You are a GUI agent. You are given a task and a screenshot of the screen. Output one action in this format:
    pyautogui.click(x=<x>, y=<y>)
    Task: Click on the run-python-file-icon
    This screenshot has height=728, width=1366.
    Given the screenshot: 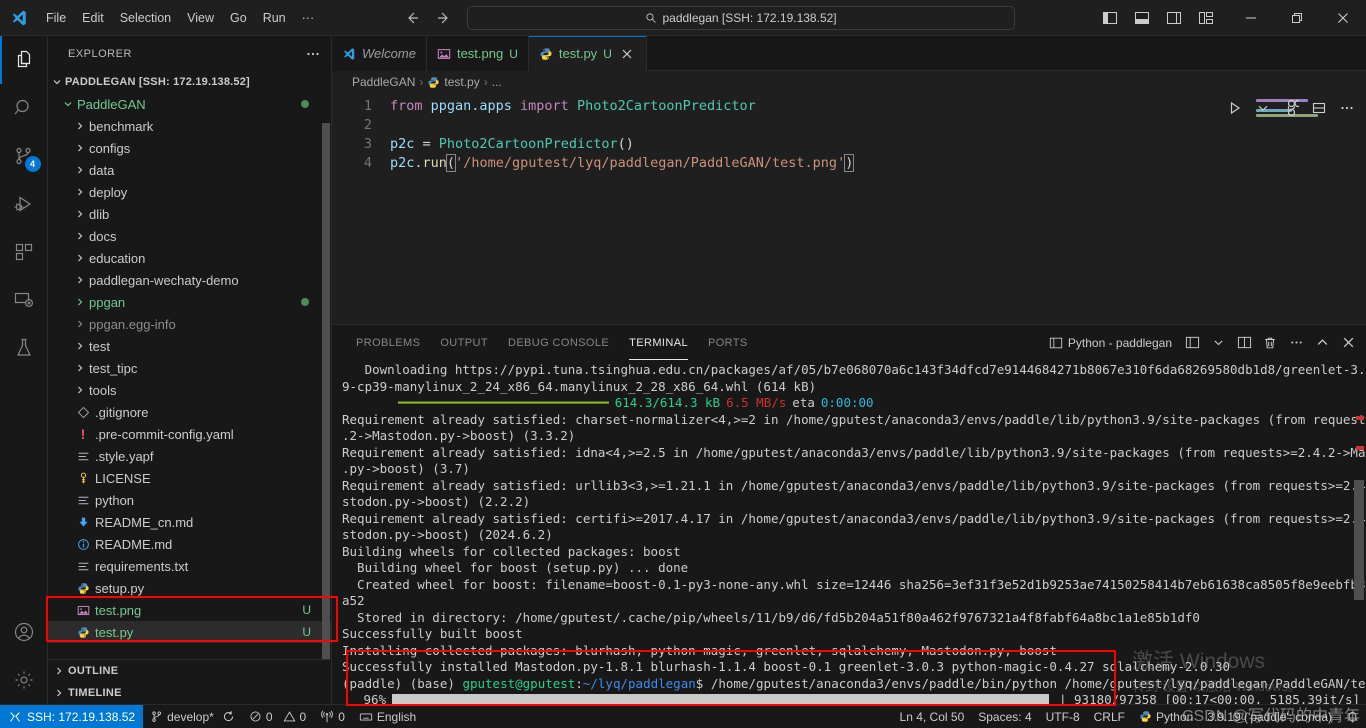 What is the action you would take?
    pyautogui.click(x=1235, y=108)
    